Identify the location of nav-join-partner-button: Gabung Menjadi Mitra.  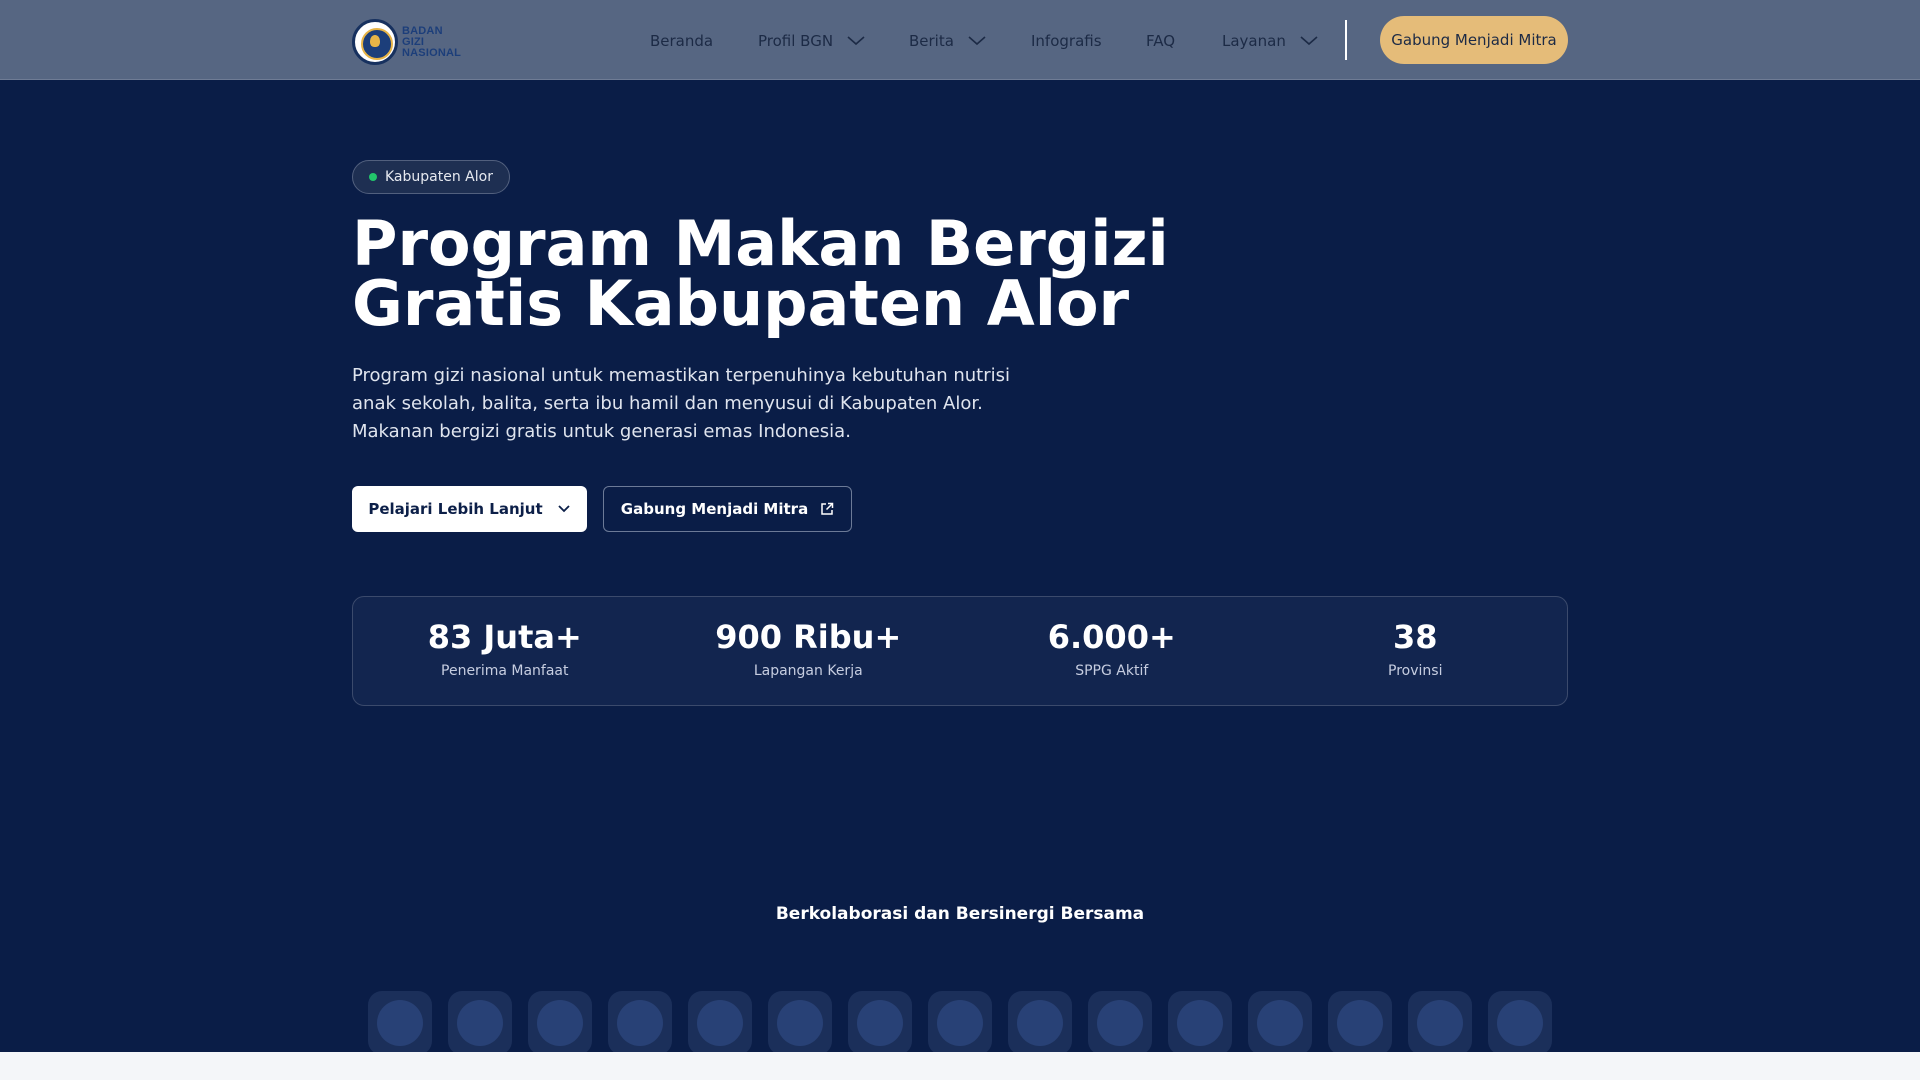
(1474, 40).